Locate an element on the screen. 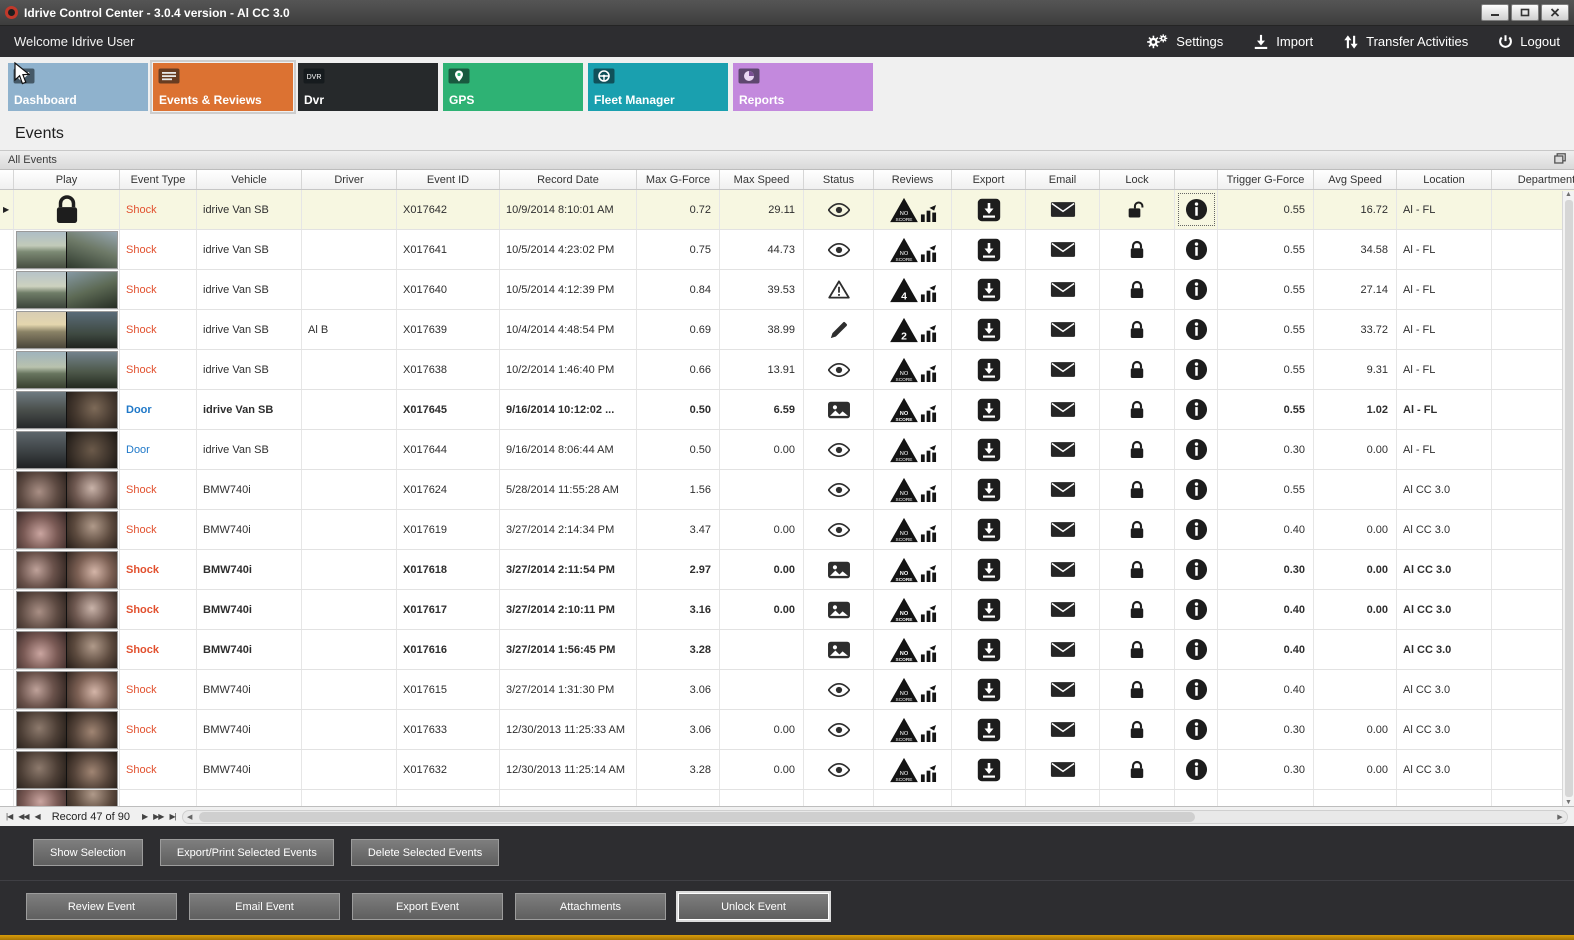 This screenshot has width=1574, height=940. column-header-reviews: Reviews is located at coordinates (913, 179).